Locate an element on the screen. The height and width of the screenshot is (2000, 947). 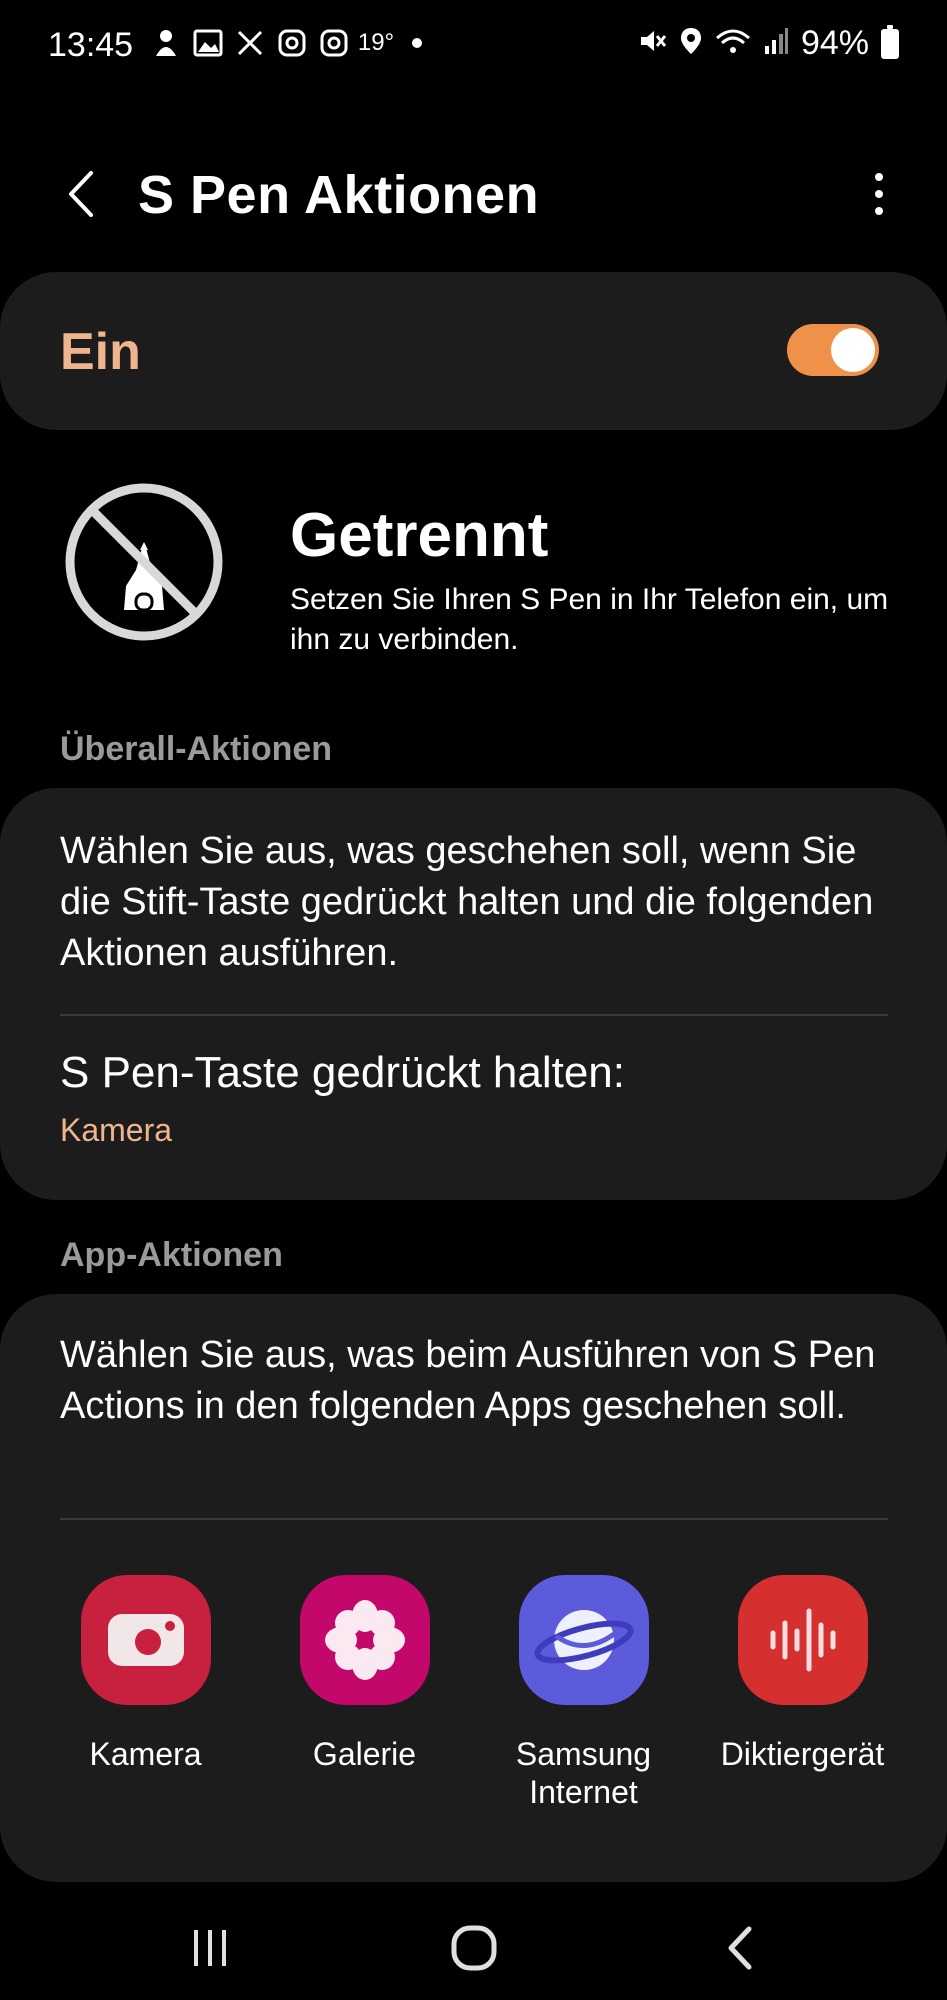
app-label: Samsung Internet is located at coordinates (583, 1773).